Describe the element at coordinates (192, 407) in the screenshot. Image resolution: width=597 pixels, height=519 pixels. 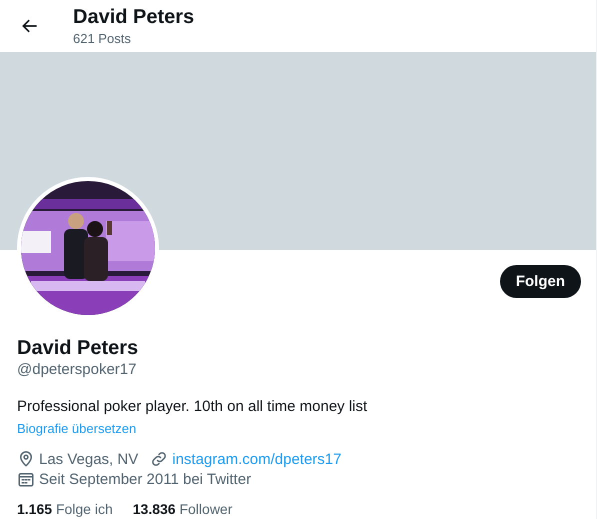
I see `bio-text: Professional poker player. 10th on all time money list` at that location.